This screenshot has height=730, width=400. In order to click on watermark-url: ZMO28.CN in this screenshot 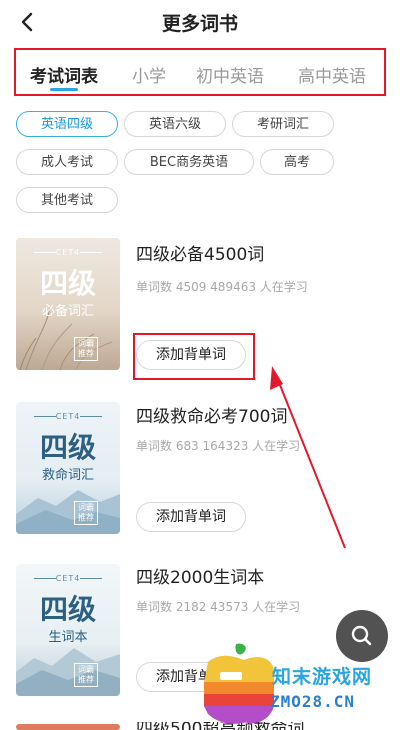, I will do `click(313, 701)`.